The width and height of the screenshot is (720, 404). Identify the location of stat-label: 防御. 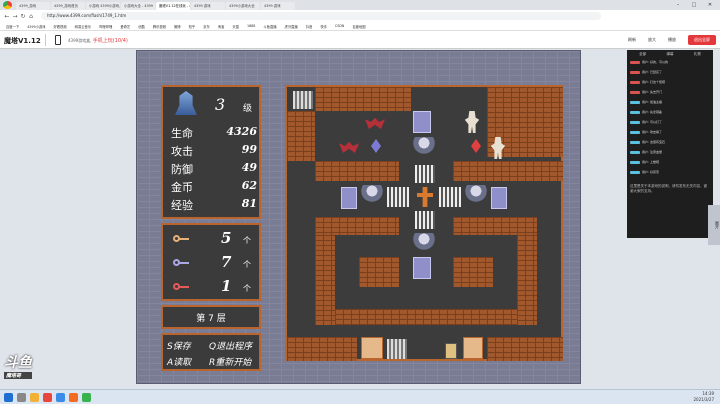
(182, 169).